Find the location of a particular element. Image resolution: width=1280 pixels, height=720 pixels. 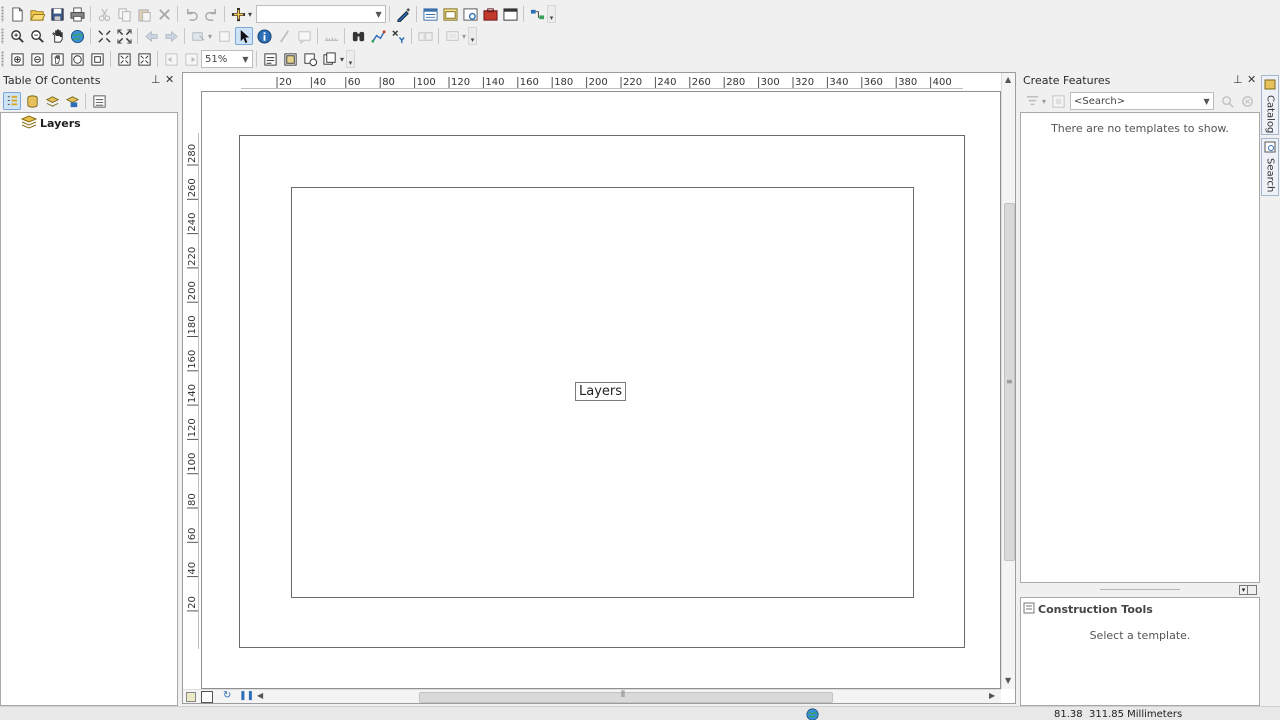

template-properties-icon is located at coordinates (1058, 101).